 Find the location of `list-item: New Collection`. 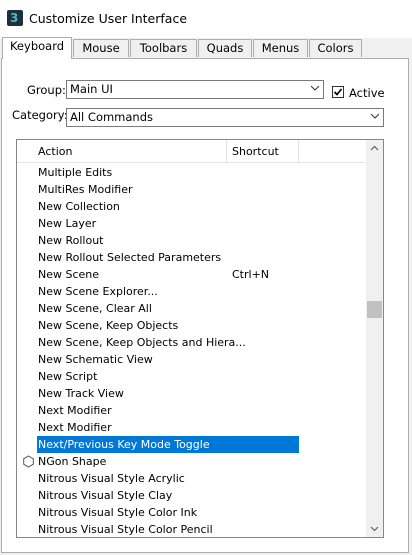

list-item: New Collection is located at coordinates (192, 206).